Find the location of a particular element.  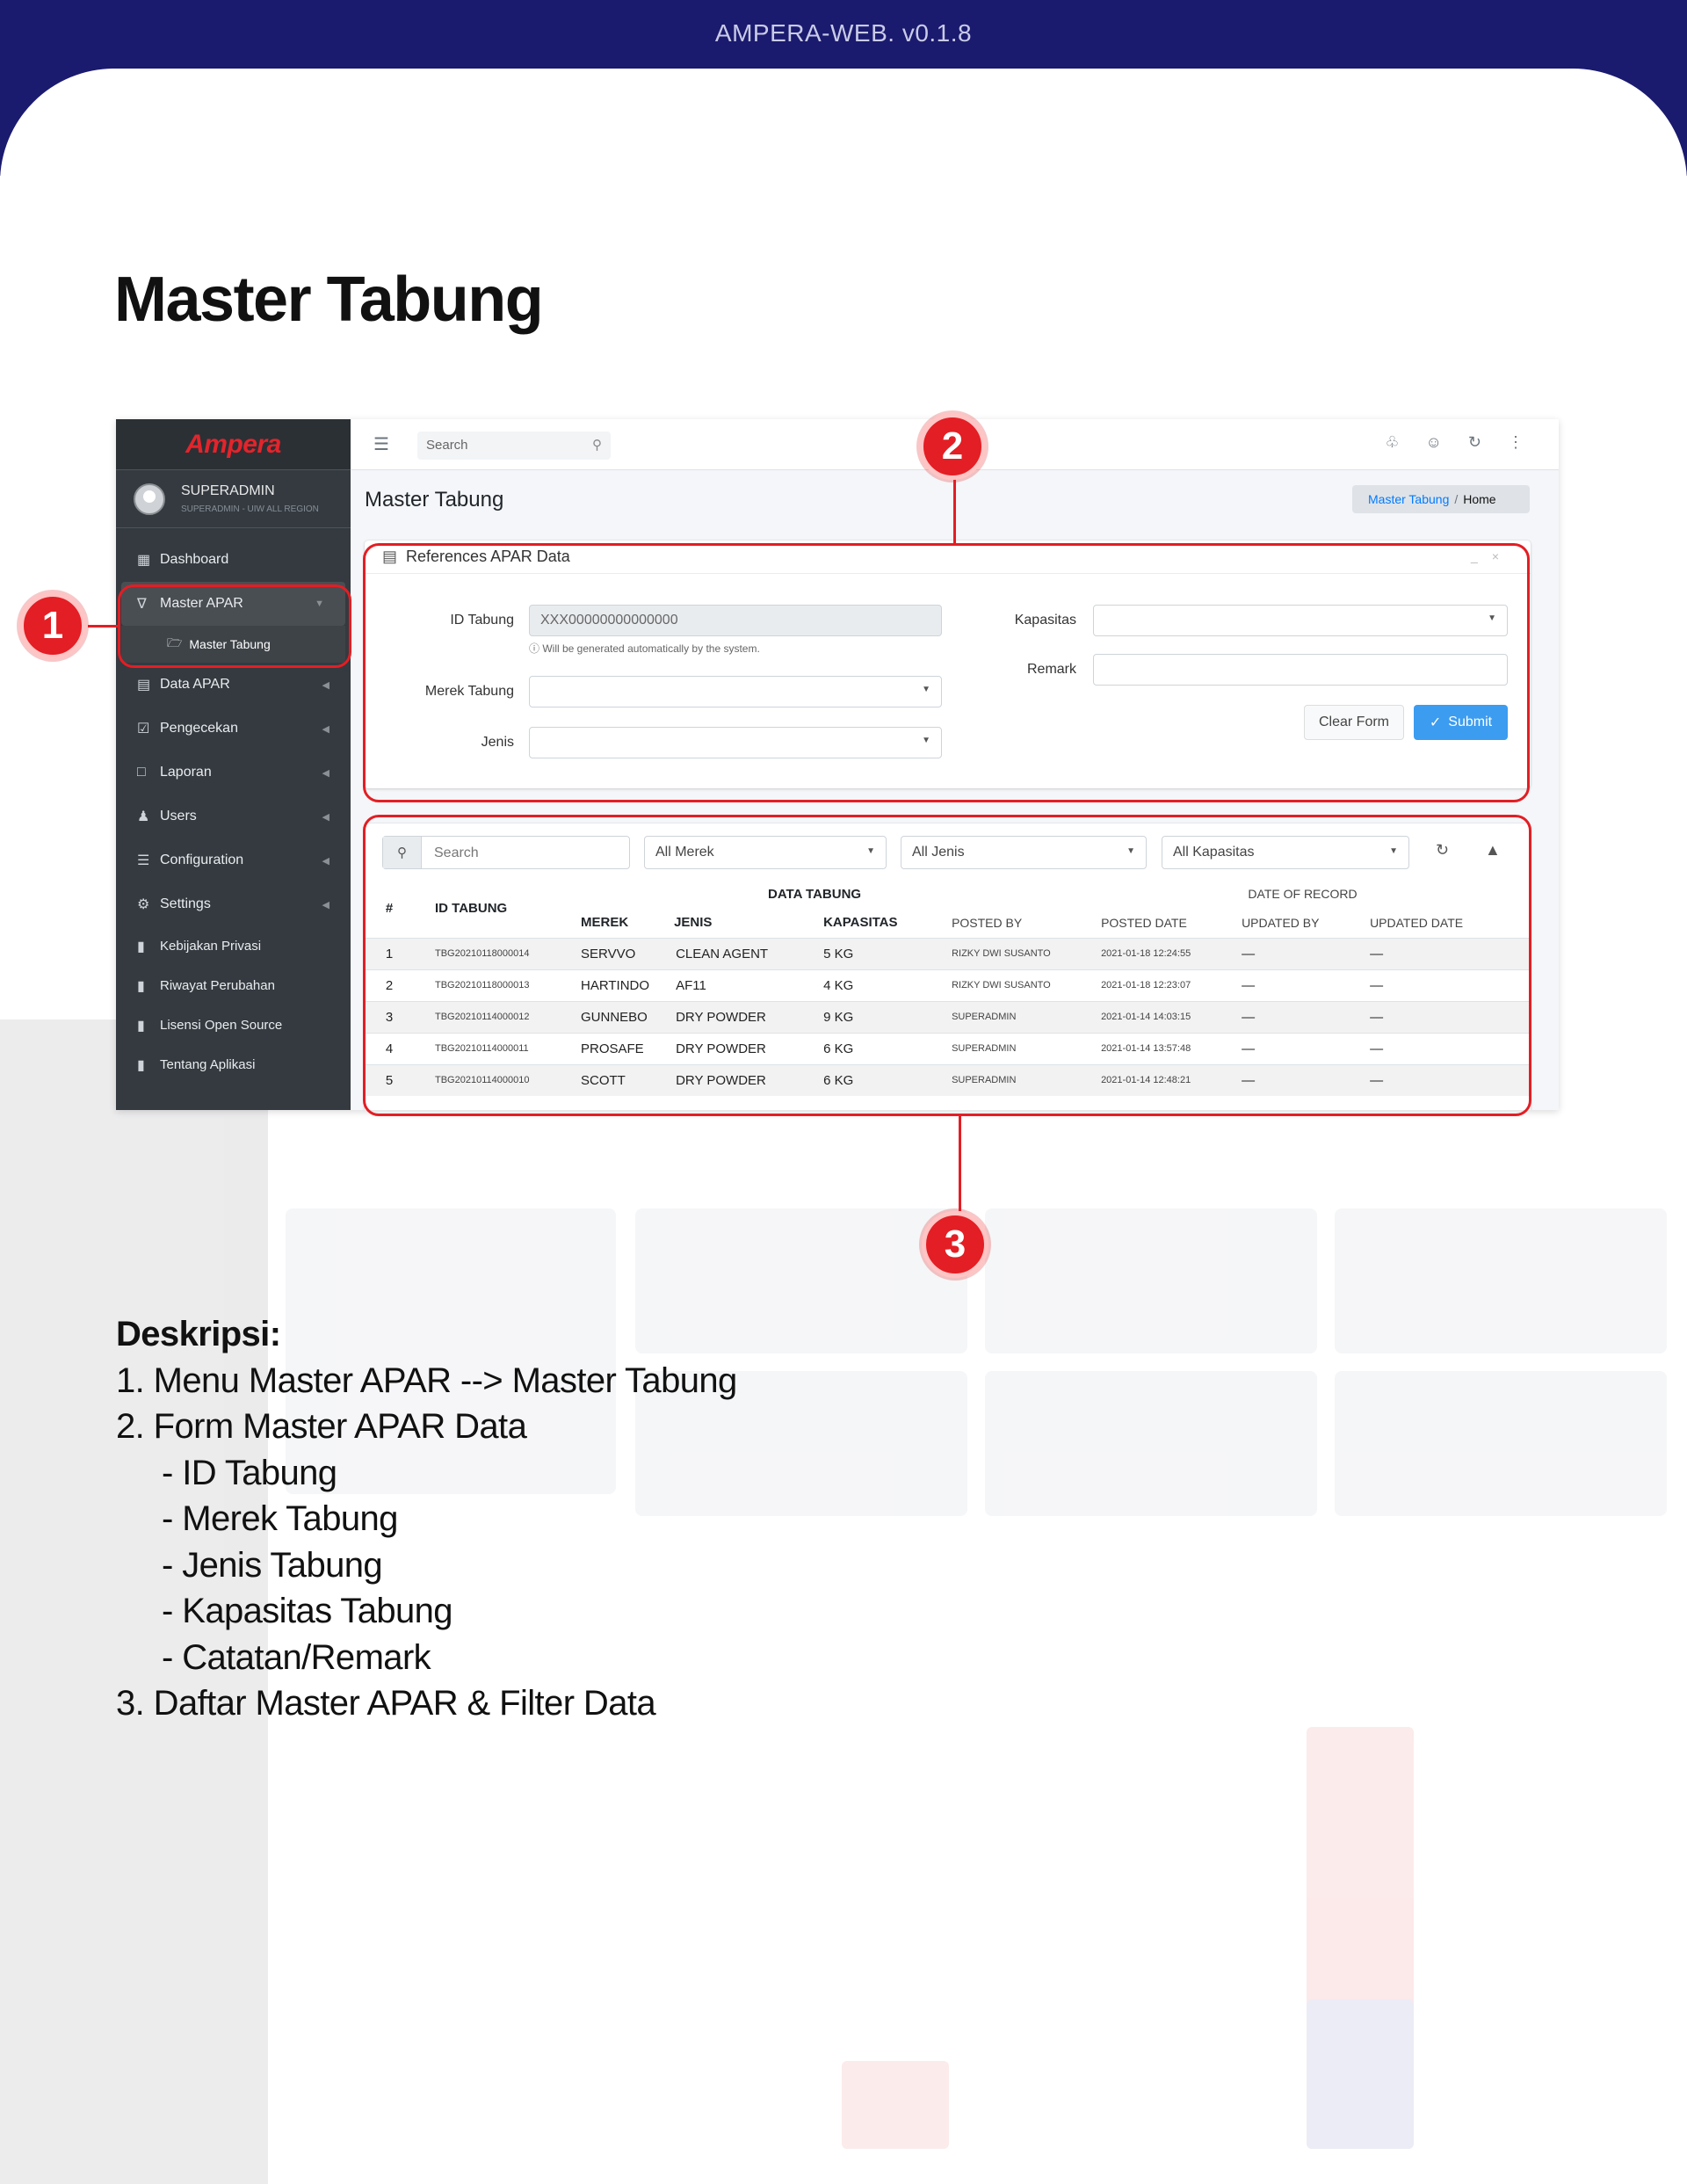

search-icon: ⚲ is located at coordinates (597, 445).